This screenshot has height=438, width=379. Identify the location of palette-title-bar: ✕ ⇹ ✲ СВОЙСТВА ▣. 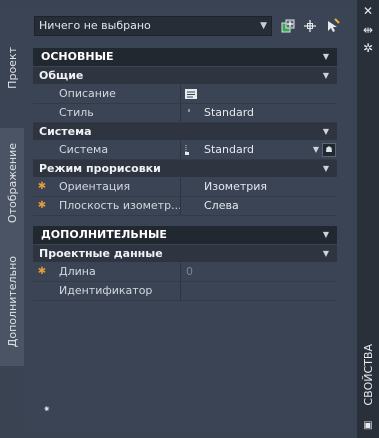
(368, 219).